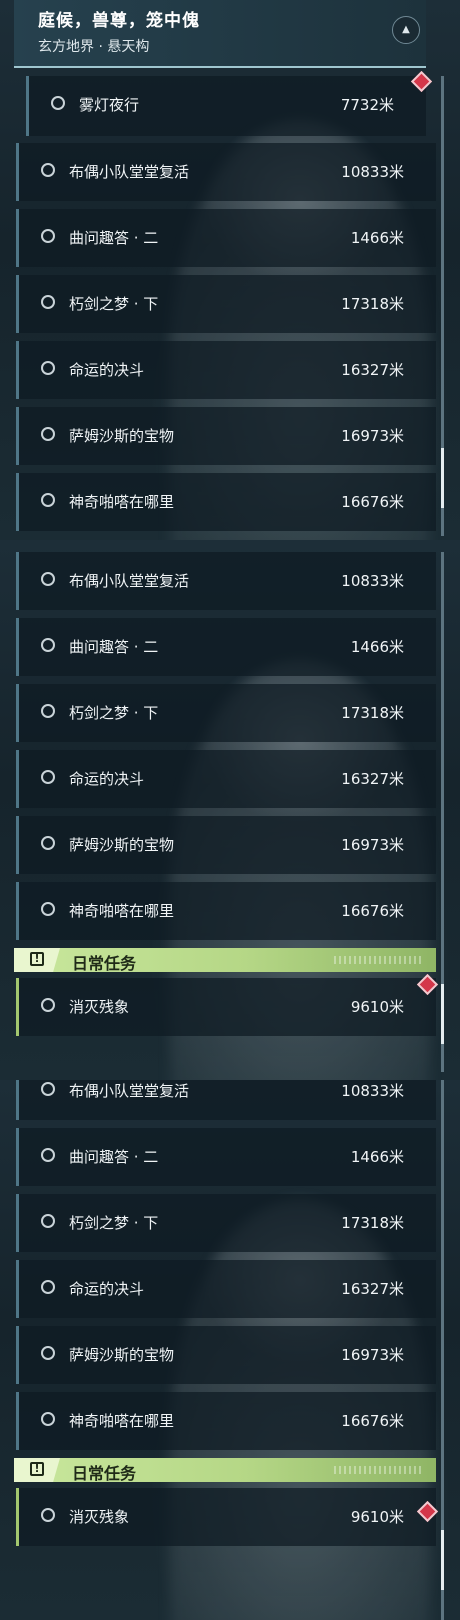 The image size is (460, 1620). Describe the element at coordinates (109, 105) in the screenshot. I see `quest-name: 雾灯夜行` at that location.